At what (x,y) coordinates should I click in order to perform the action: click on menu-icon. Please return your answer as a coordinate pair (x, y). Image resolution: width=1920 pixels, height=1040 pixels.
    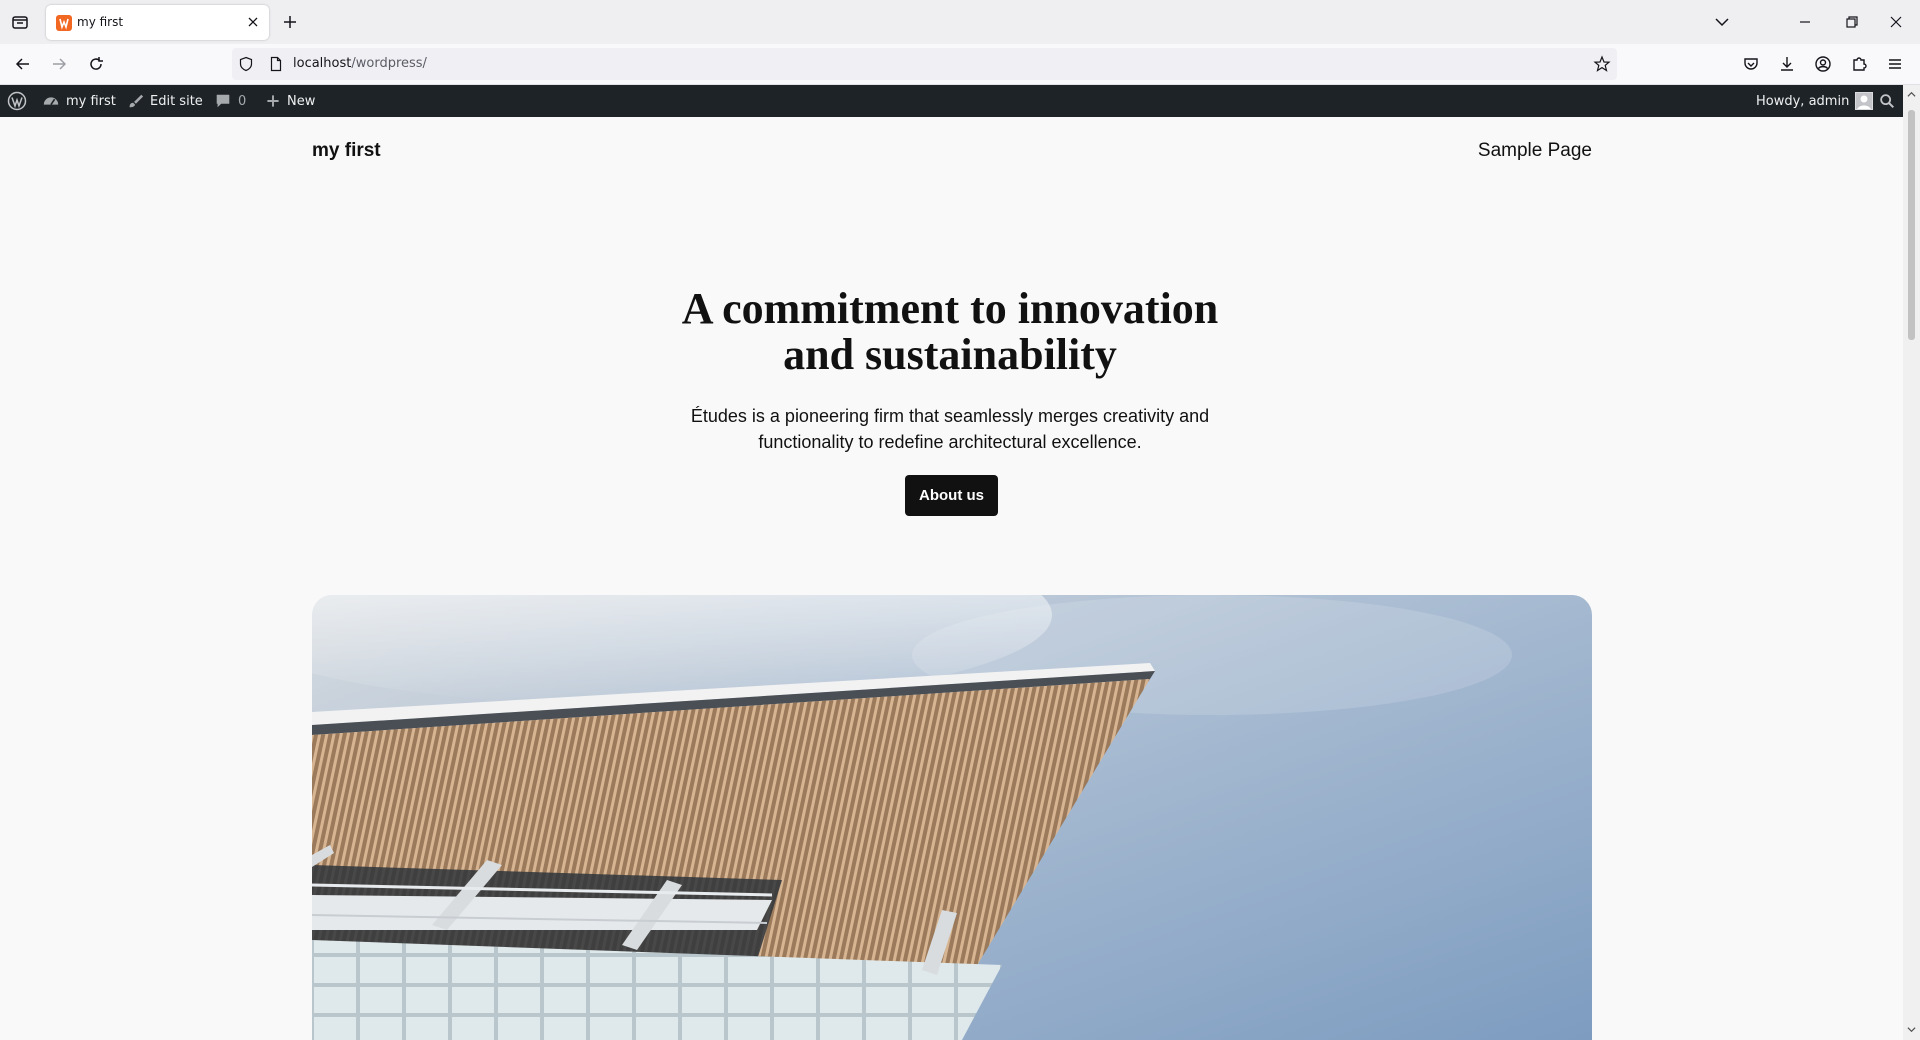
    Looking at the image, I should click on (1895, 64).